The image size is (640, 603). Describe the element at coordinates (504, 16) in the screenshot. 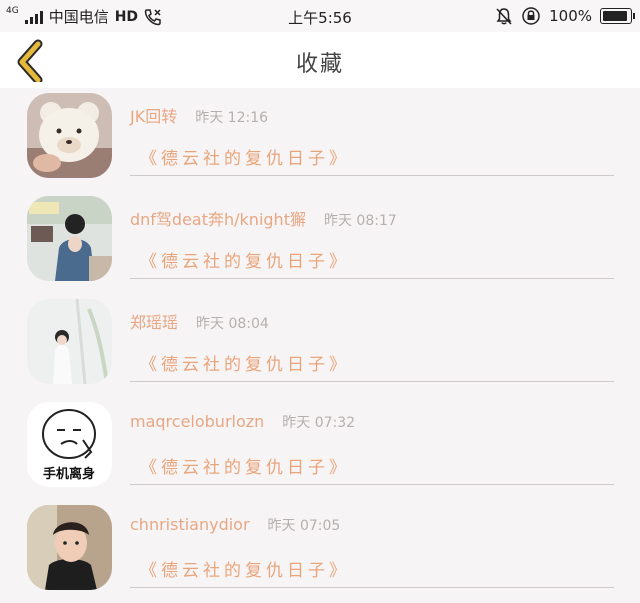

I see `mute-bell-icon` at that location.